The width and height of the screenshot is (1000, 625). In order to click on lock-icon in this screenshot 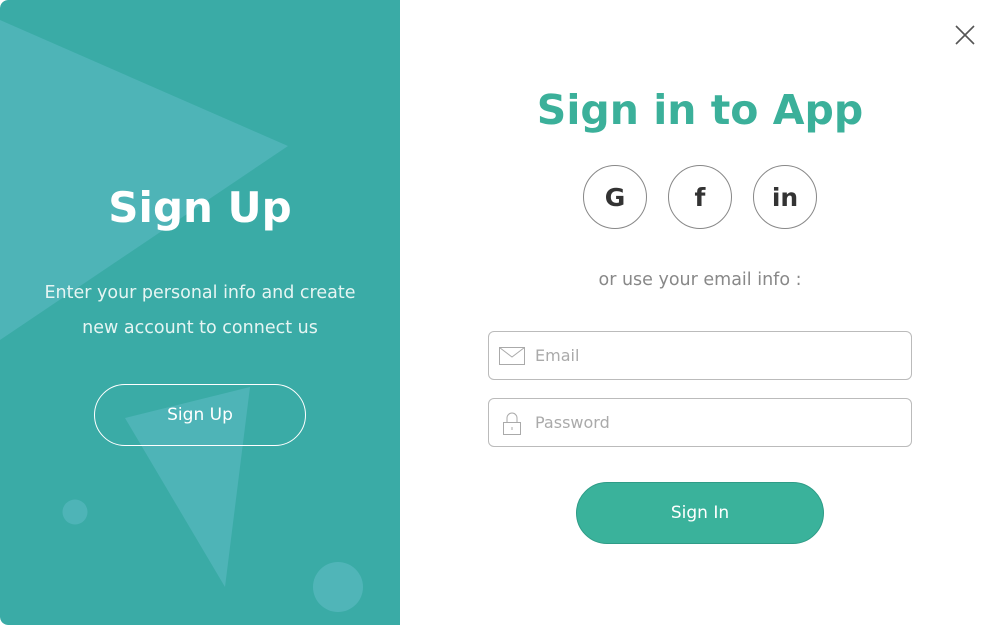, I will do `click(512, 423)`.